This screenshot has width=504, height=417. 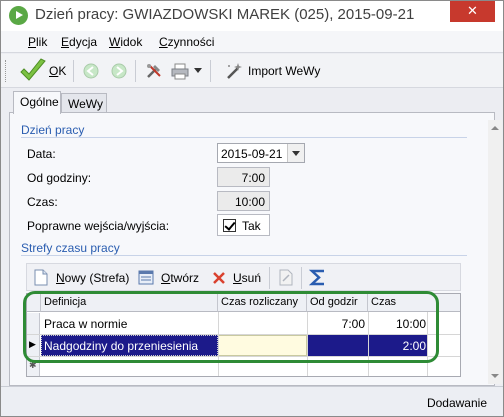 What do you see at coordinates (70, 248) in the screenshot?
I see `section-strefy: Strefy czasu pracy` at bounding box center [70, 248].